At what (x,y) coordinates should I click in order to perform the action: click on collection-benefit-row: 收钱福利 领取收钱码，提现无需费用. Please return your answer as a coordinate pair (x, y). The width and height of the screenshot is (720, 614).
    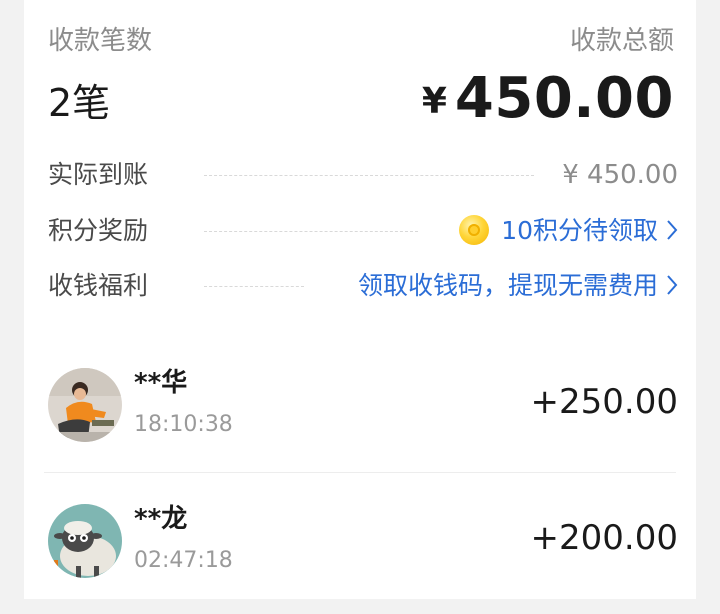
    Looking at the image, I should click on (363, 286).